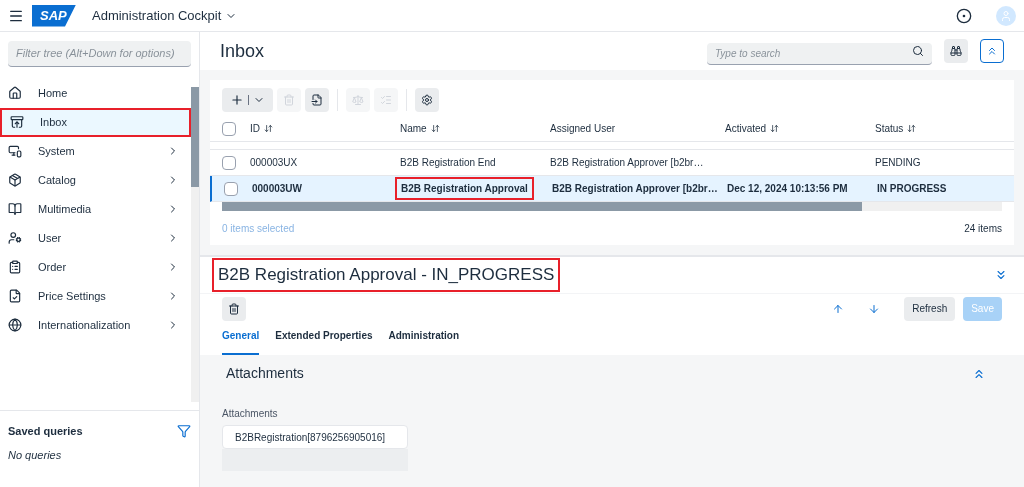  I want to click on find-button, so click(956, 51).